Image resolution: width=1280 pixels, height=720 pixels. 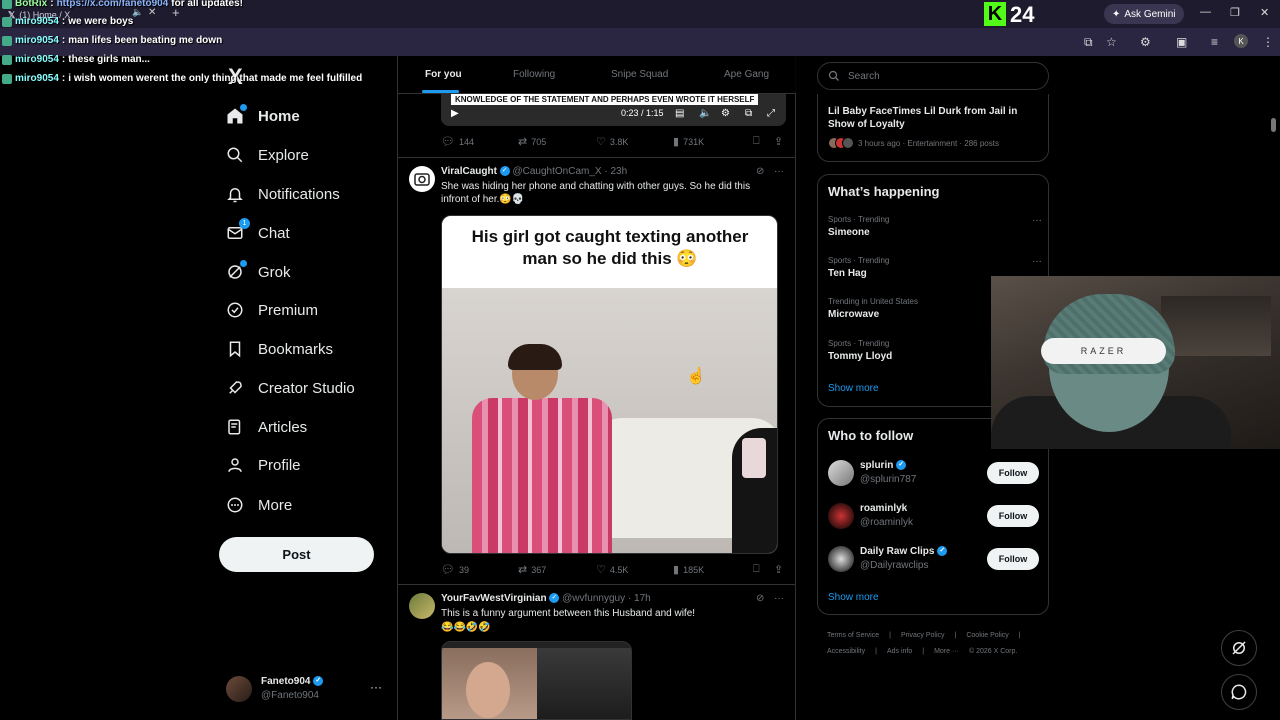 What do you see at coordinates (688, 141) in the screenshot?
I see `views-button: ▮ 731K` at bounding box center [688, 141].